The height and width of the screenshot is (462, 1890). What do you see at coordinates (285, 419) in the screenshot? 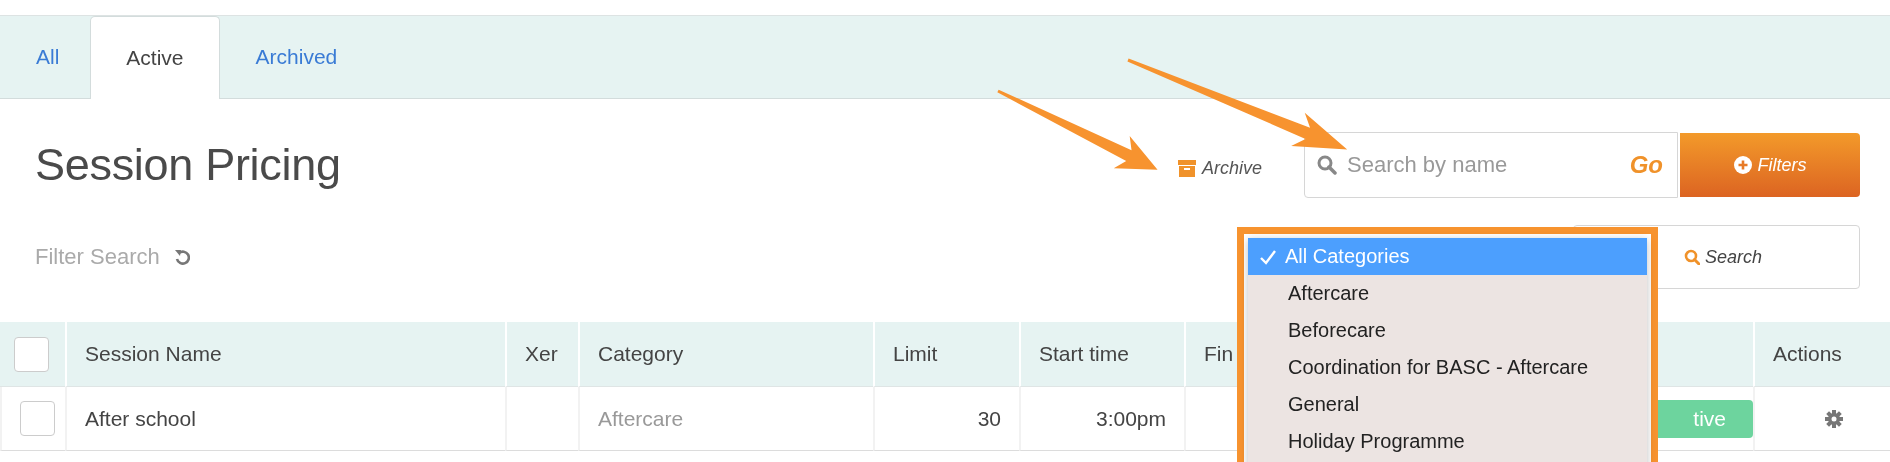
I see `table-cell: After school` at bounding box center [285, 419].